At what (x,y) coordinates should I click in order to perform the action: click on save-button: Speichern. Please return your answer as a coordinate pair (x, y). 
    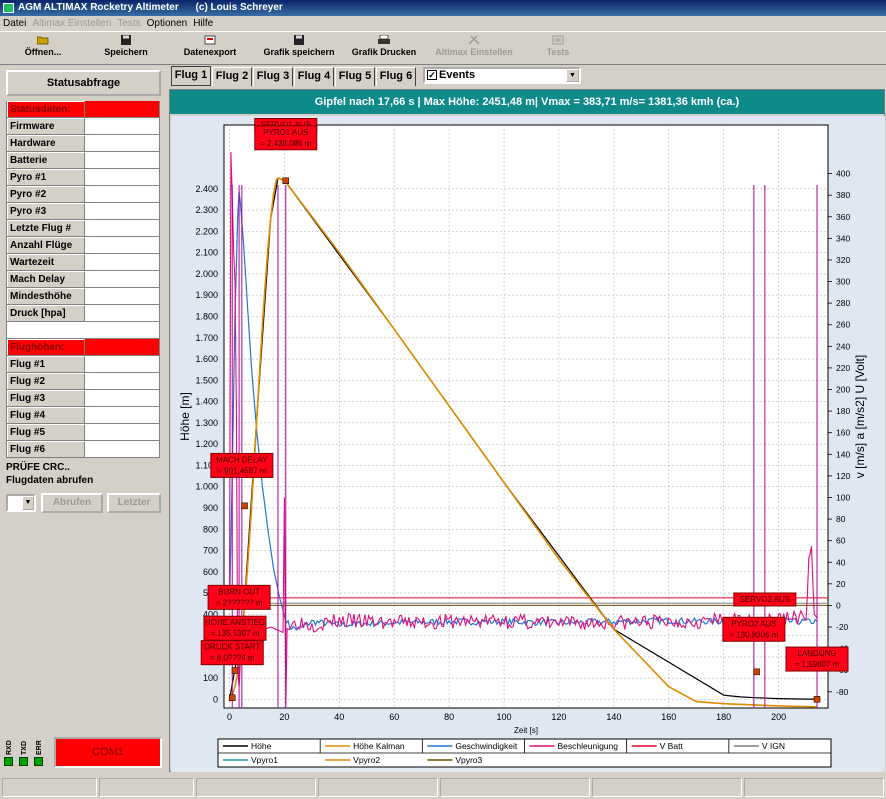
    Looking at the image, I should click on (126, 49).